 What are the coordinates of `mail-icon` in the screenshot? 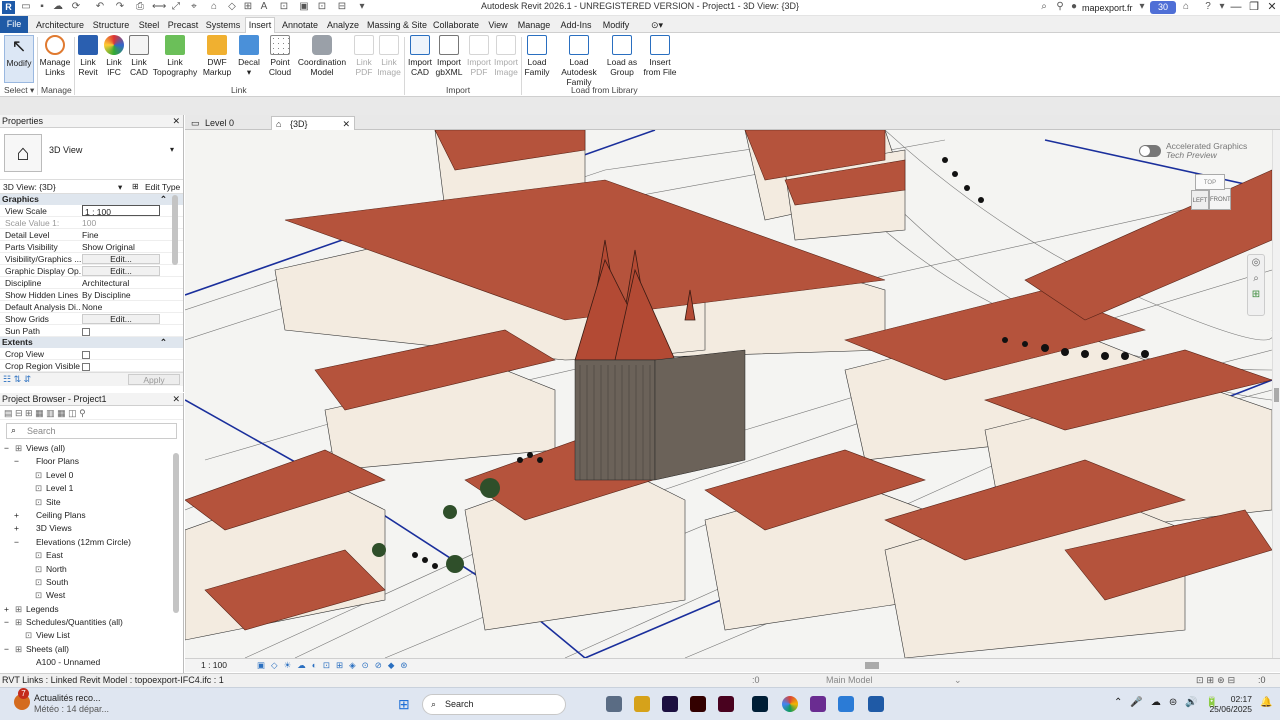 It's located at (846, 704).